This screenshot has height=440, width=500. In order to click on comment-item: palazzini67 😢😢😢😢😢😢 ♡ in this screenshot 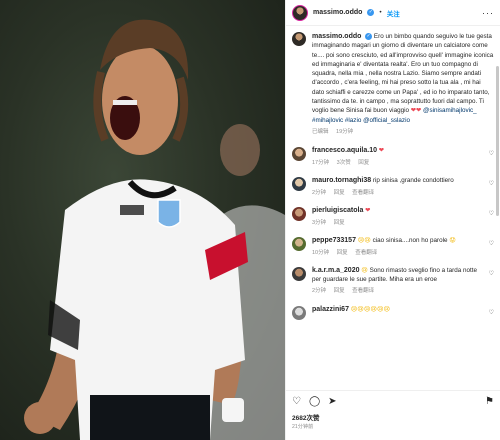, I will do `click(393, 312)`.